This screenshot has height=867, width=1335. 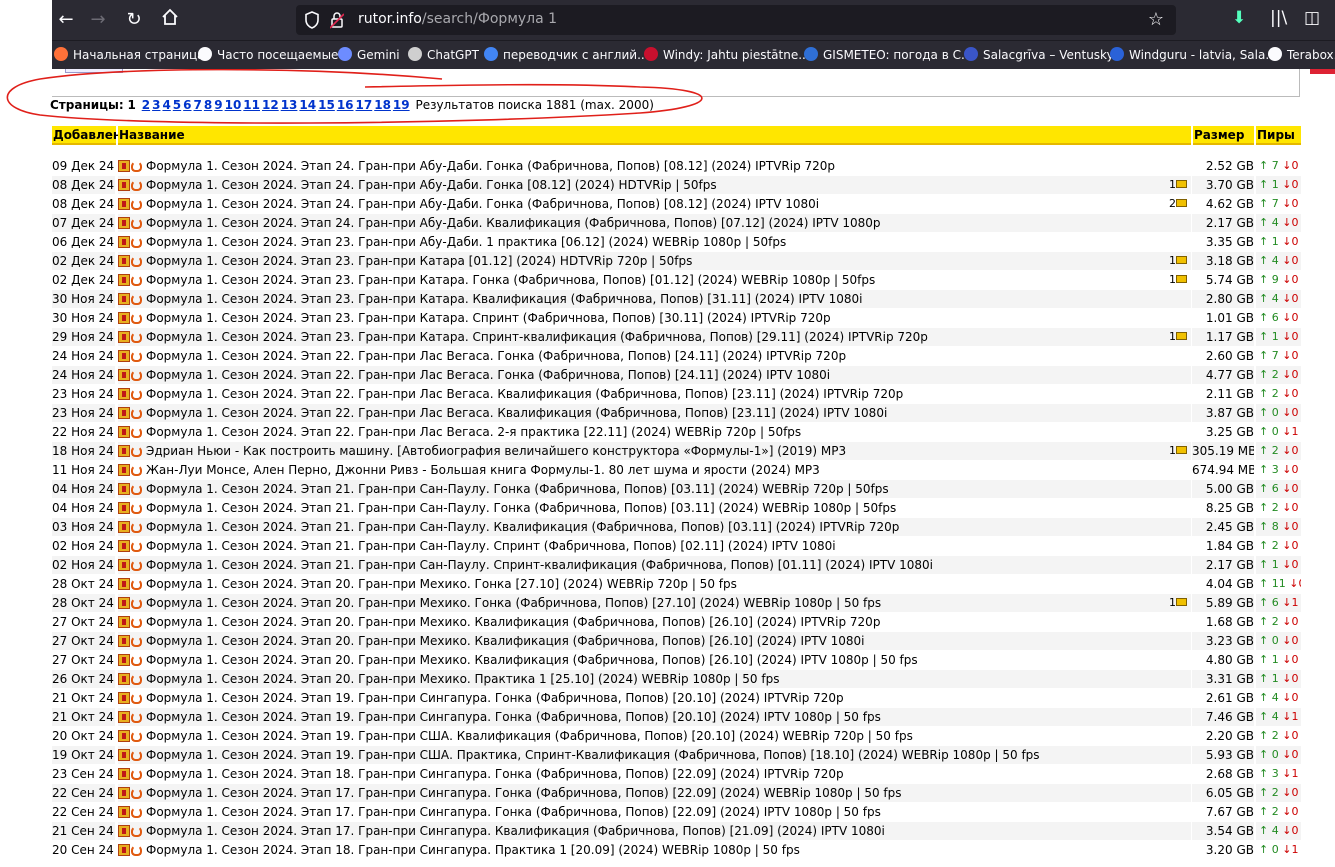 What do you see at coordinates (1178, 204) in the screenshot?
I see `comments-badge: 2` at bounding box center [1178, 204].